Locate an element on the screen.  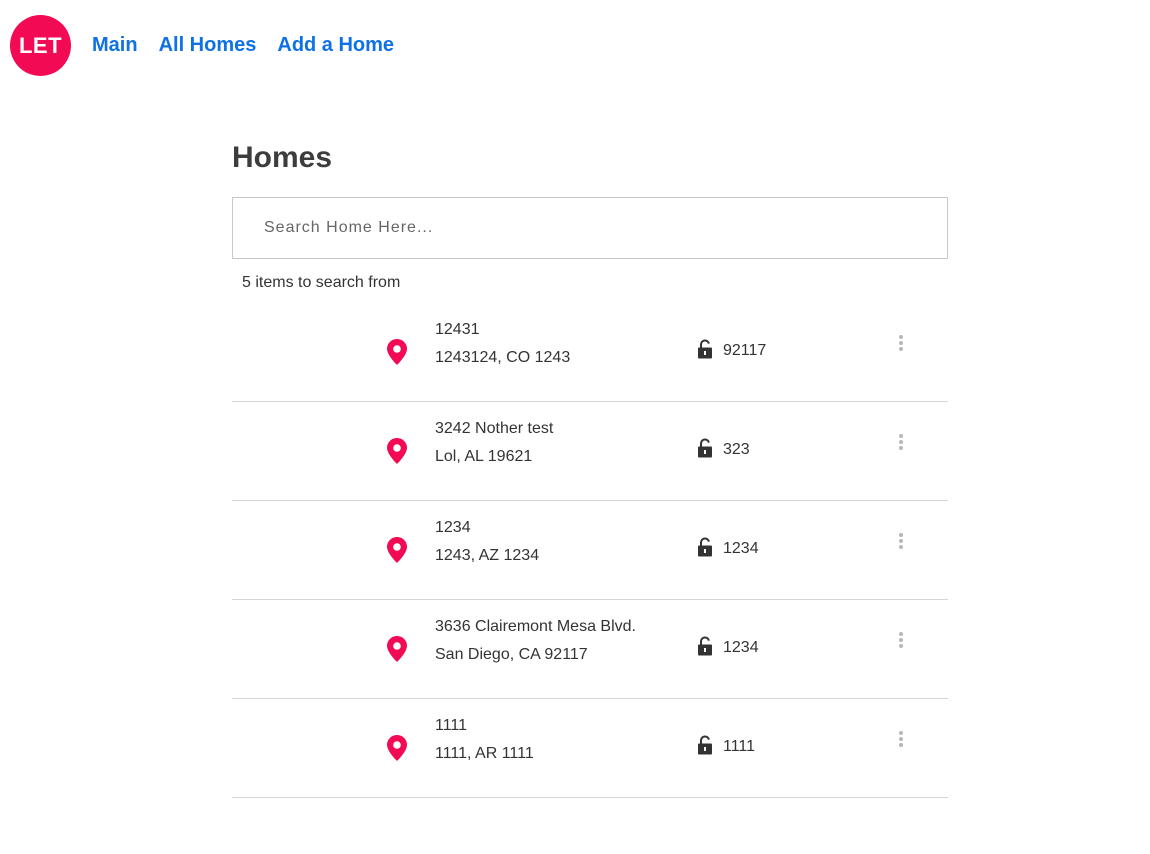
address: 3242 Nother test Lol, AL 19621 is located at coordinates (494, 443).